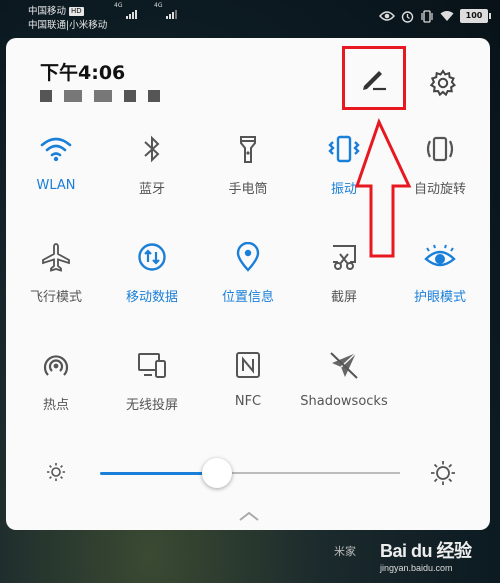  Describe the element at coordinates (56, 177) in the screenshot. I see `tile-wlan: WLAN` at that location.